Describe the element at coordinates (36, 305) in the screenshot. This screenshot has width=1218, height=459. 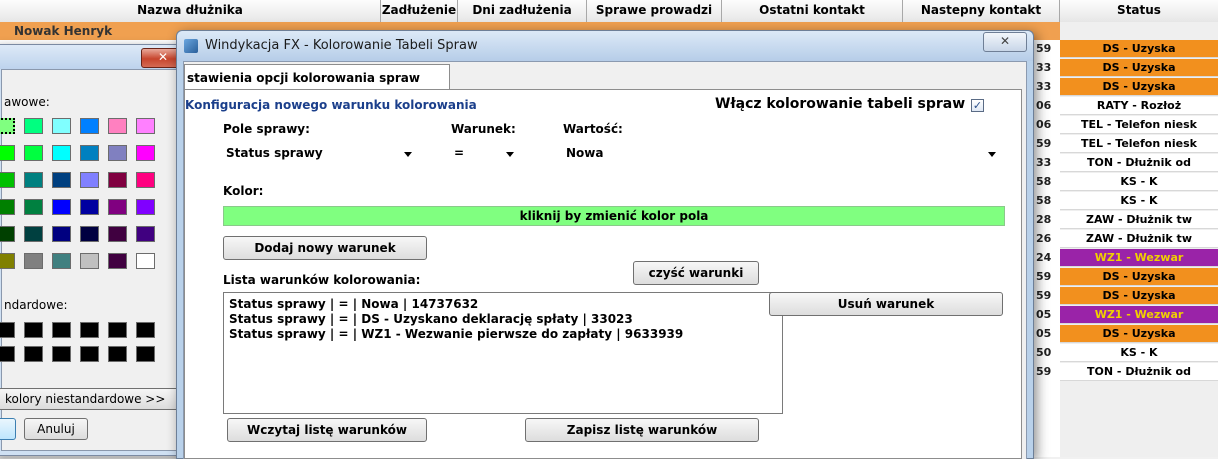
I see `custom-colors-label: ndardowe:` at that location.